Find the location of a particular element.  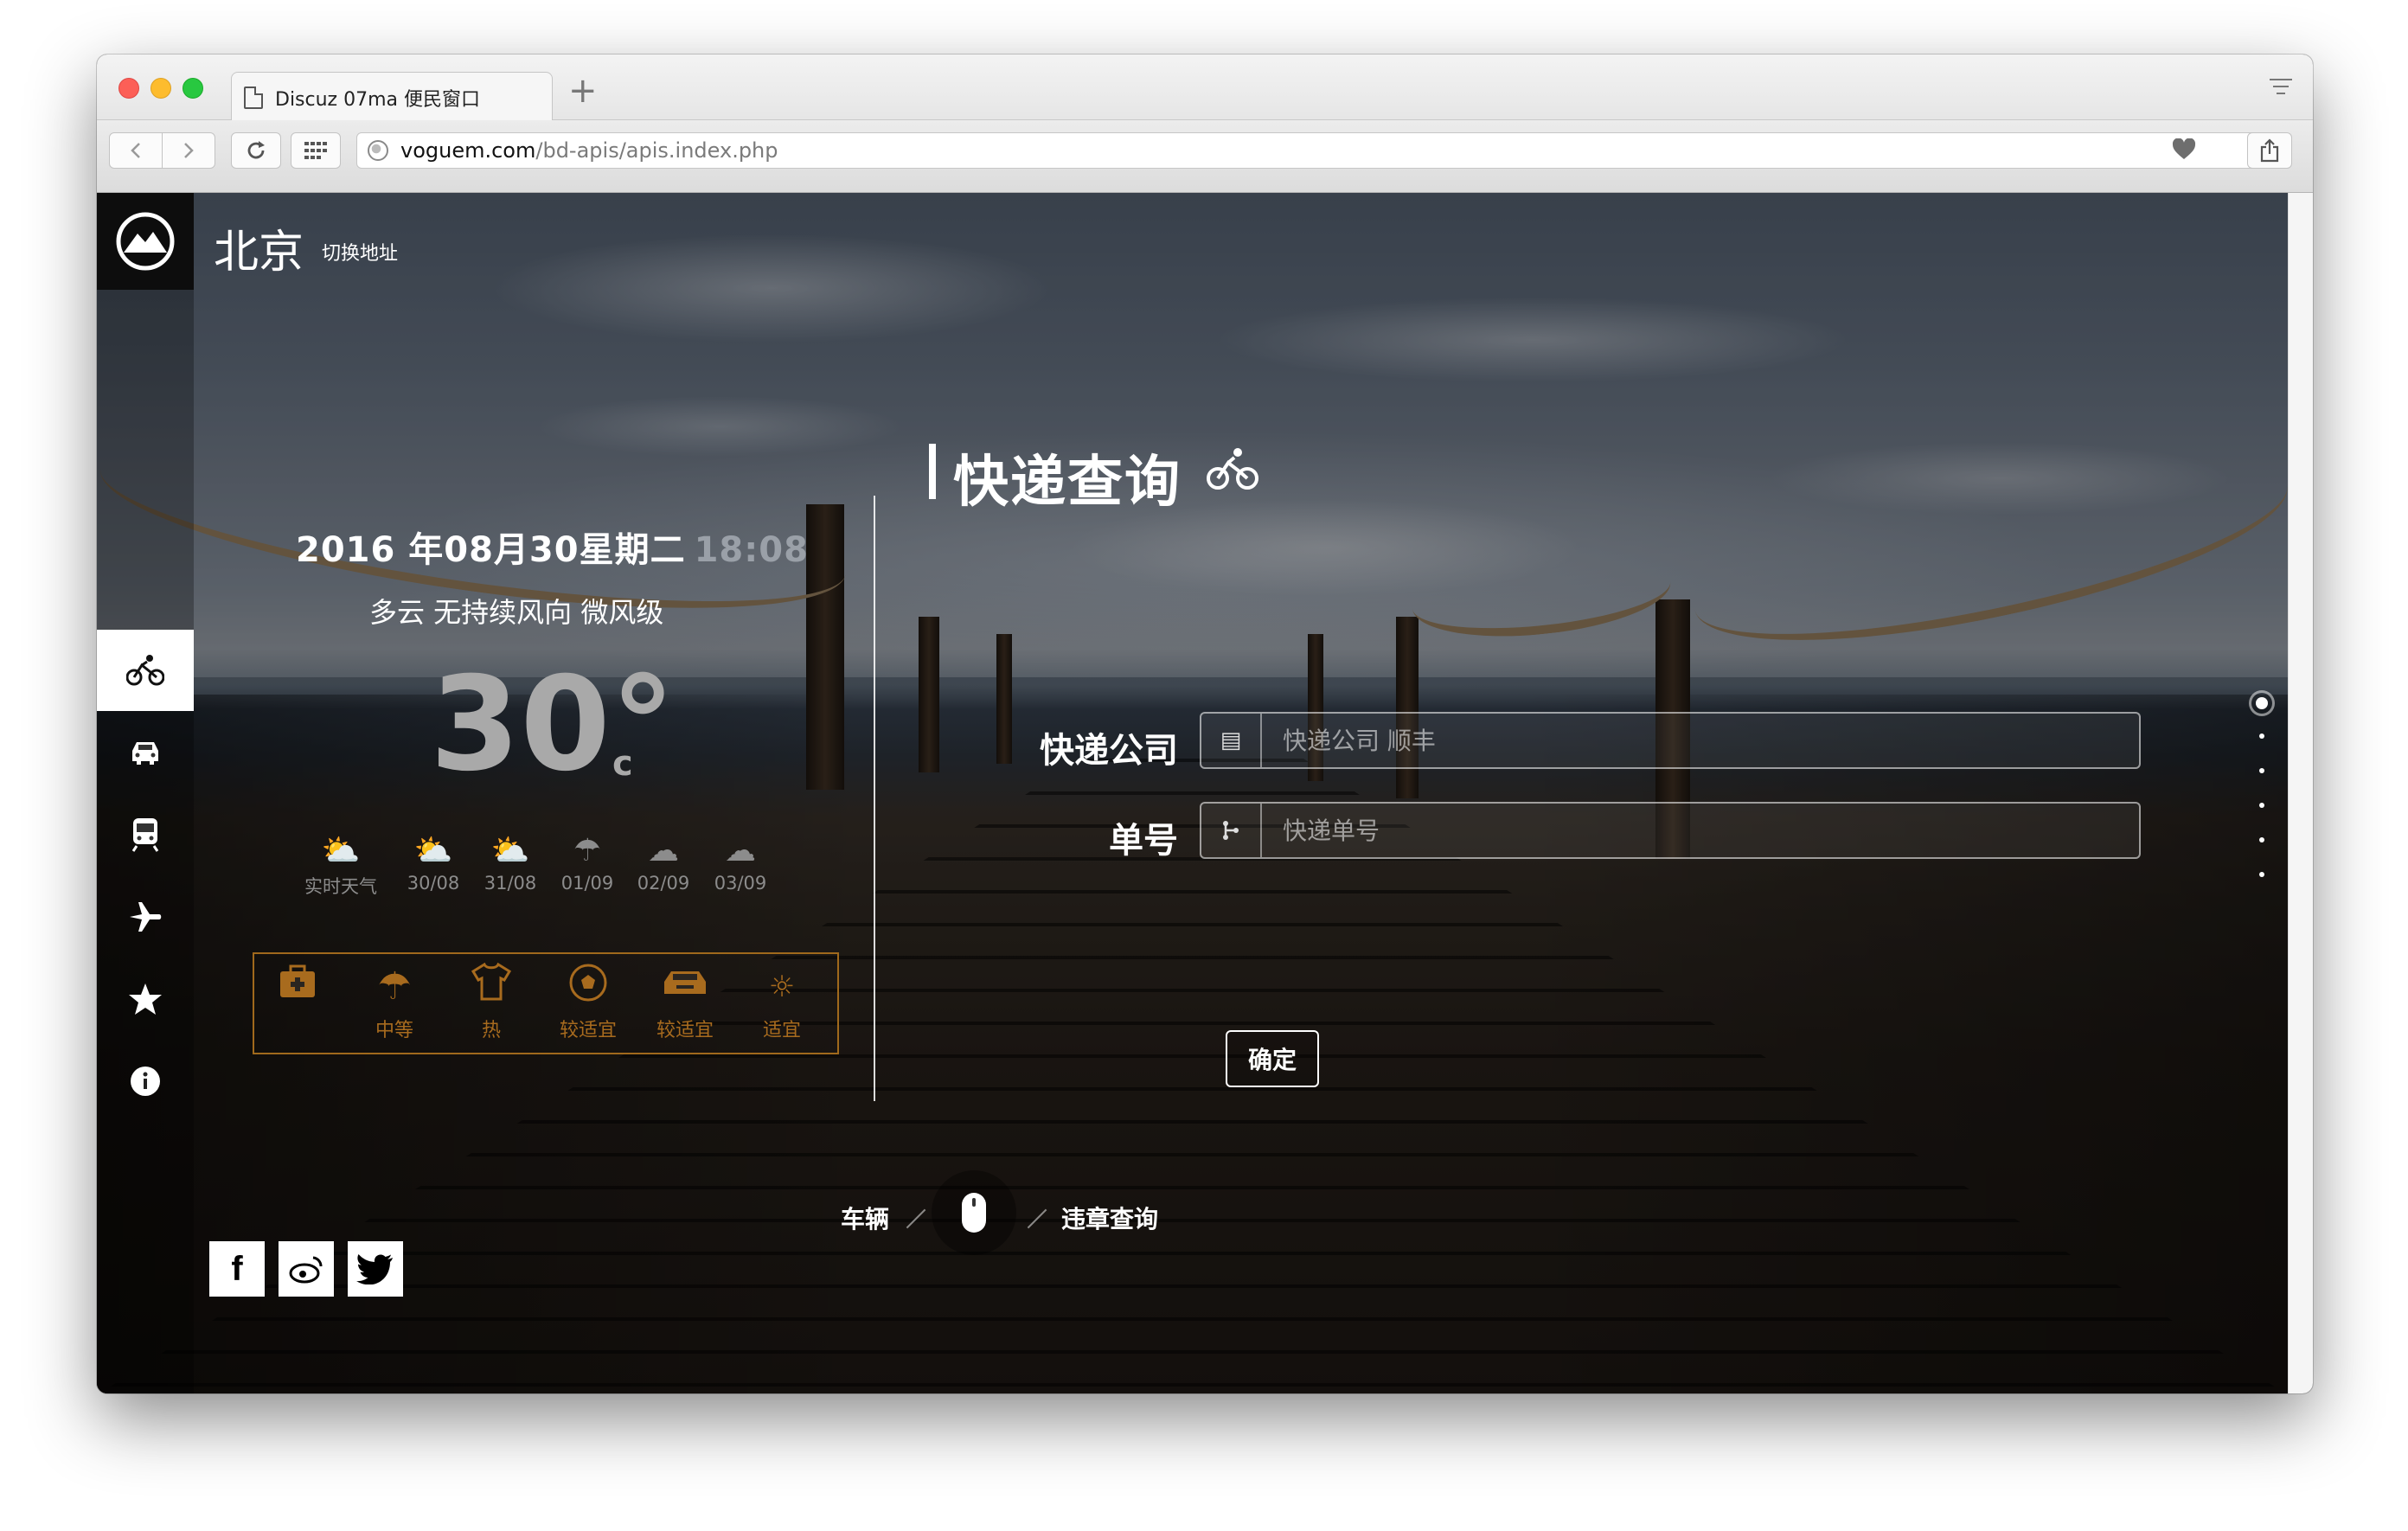

life-index-item is located at coordinates (297, 989).